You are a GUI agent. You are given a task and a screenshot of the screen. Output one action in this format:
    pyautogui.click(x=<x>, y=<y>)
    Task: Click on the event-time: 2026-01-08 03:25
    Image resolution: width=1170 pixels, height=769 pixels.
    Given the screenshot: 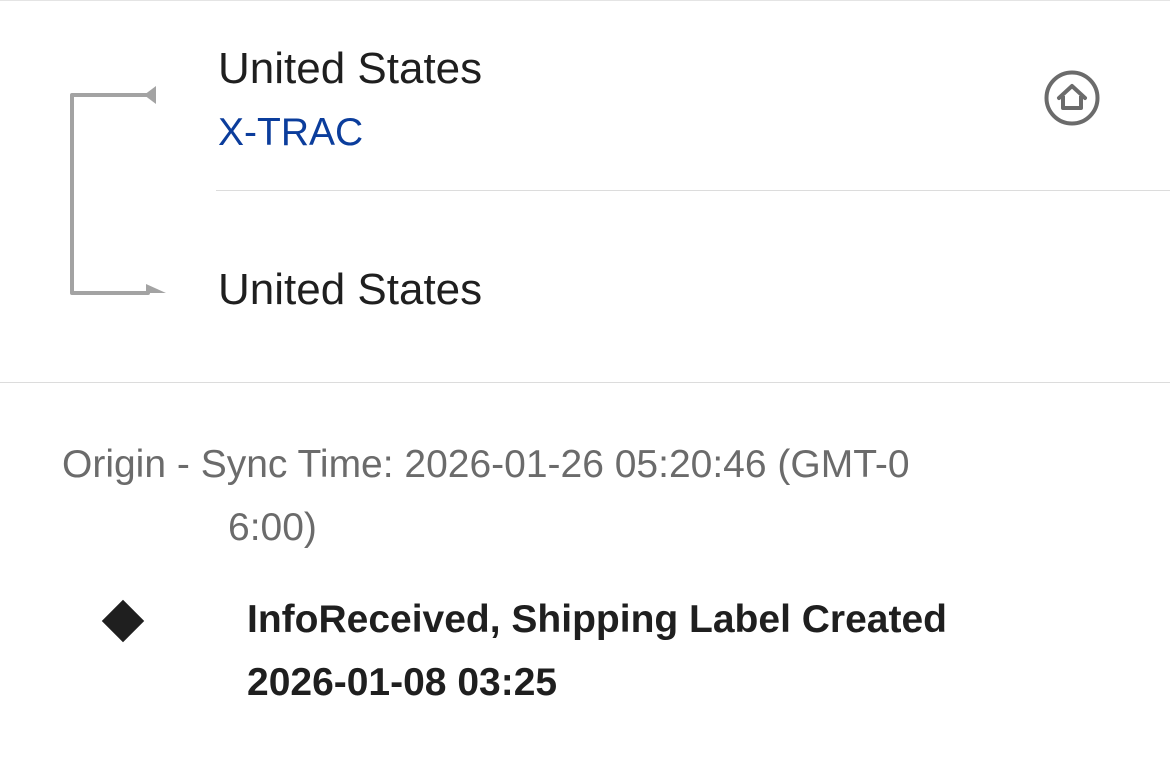 What is the action you would take?
    pyautogui.click(x=402, y=682)
    